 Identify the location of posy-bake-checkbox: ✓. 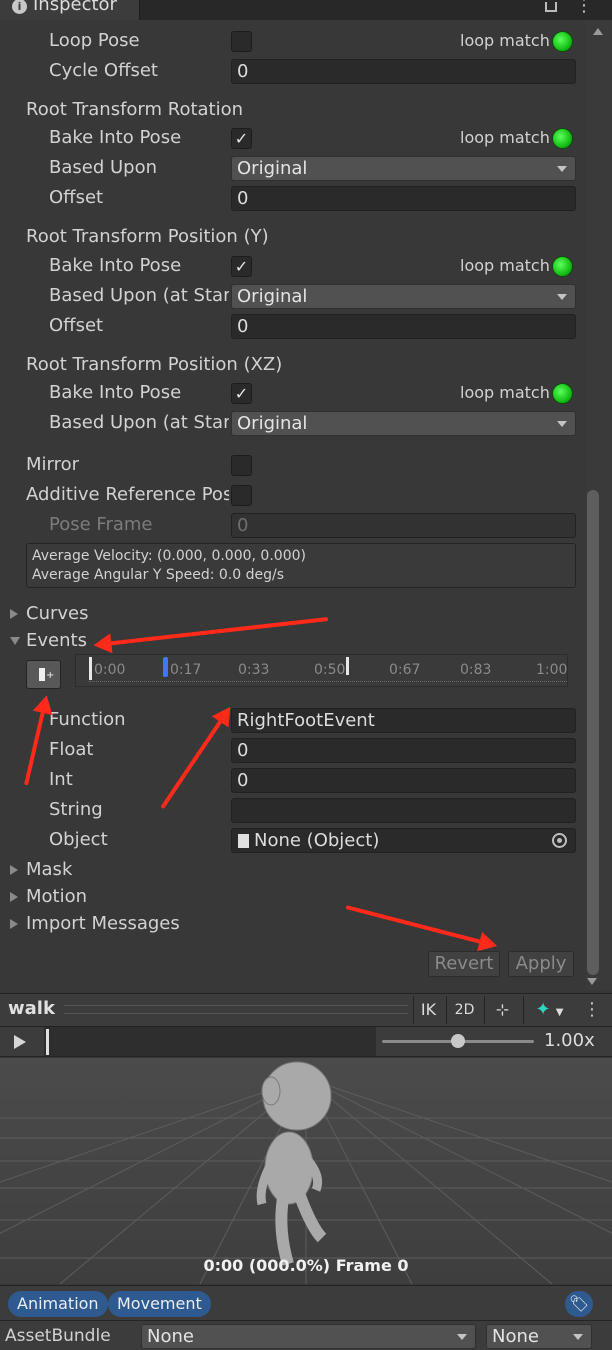
(241, 266).